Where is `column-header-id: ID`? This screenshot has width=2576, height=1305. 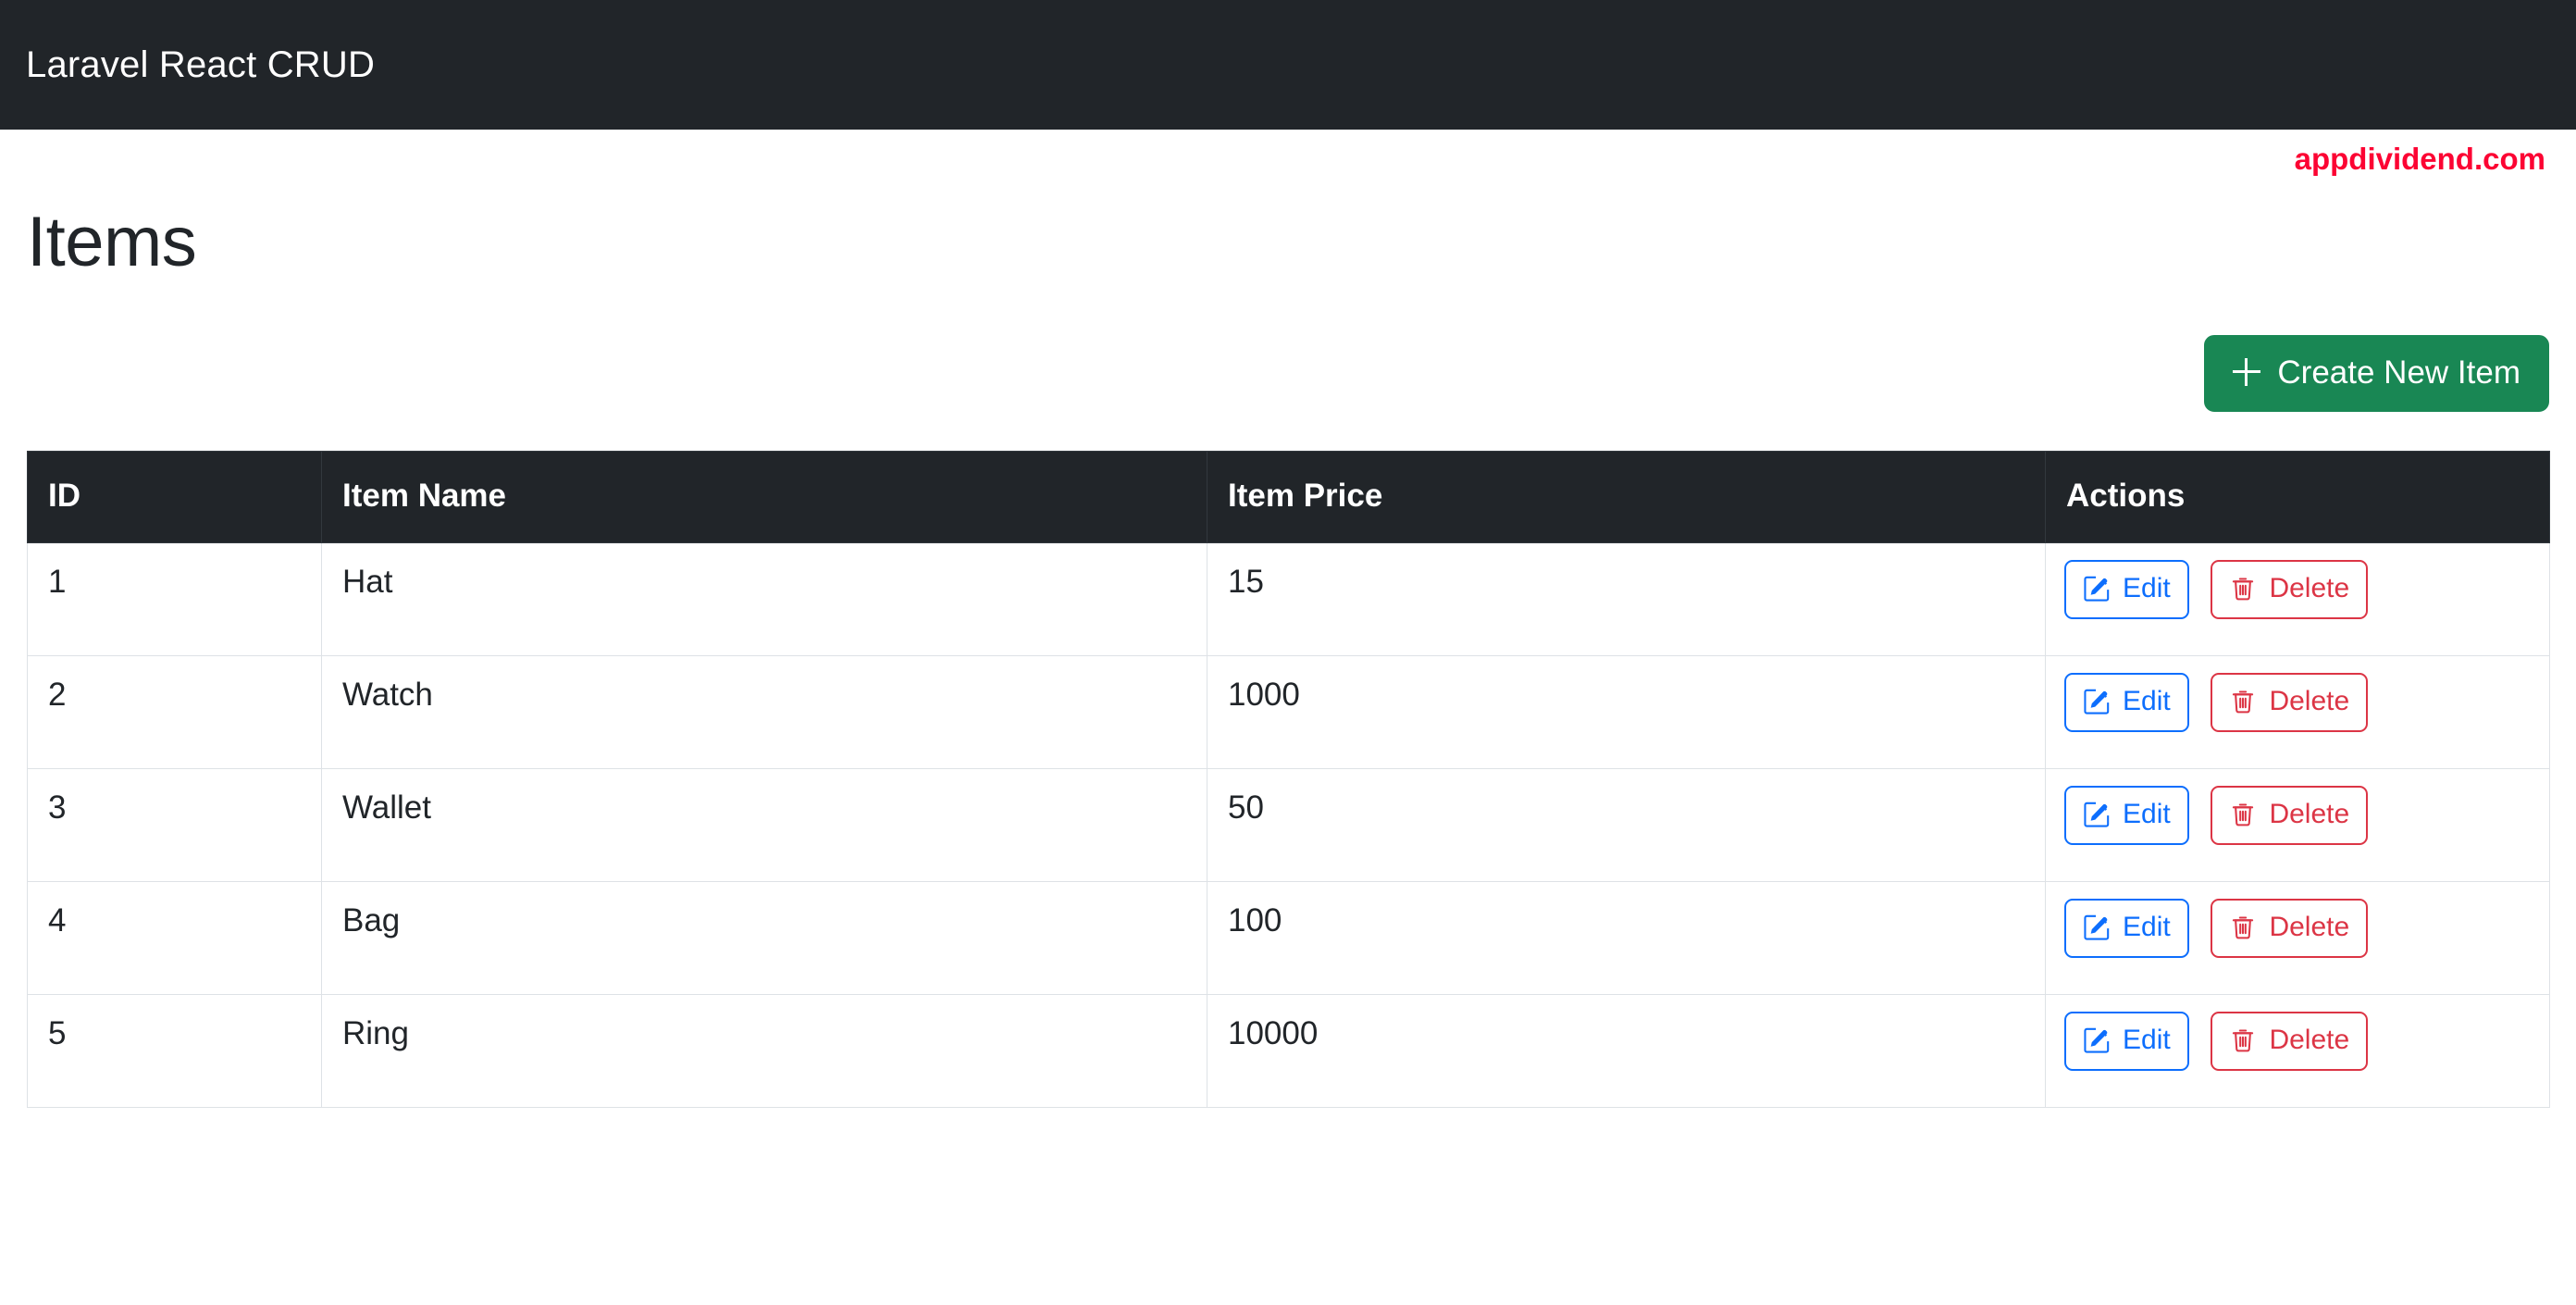 column-header-id: ID is located at coordinates (174, 496).